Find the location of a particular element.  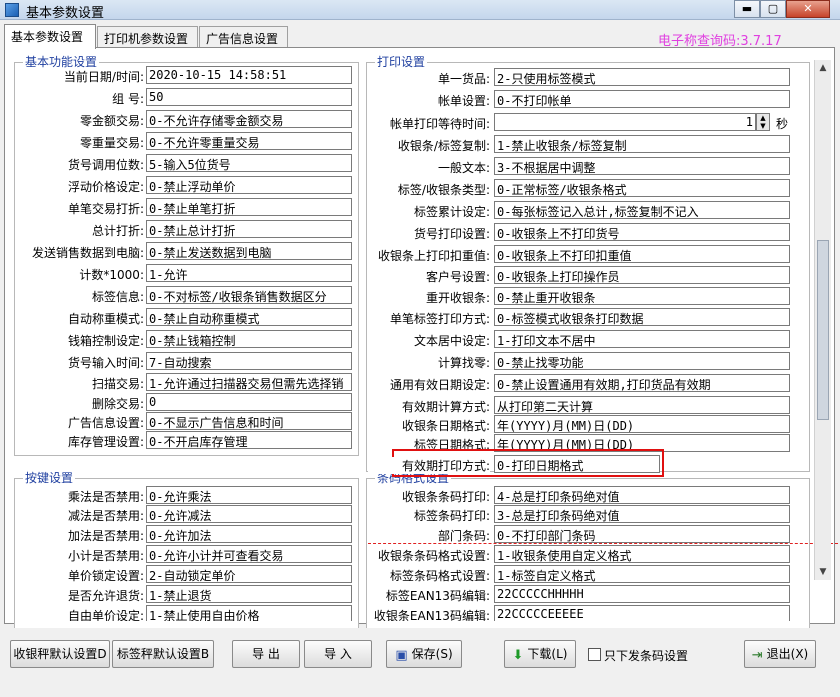

tab-printer-params: 打印机参数设置 is located at coordinates (147, 37).